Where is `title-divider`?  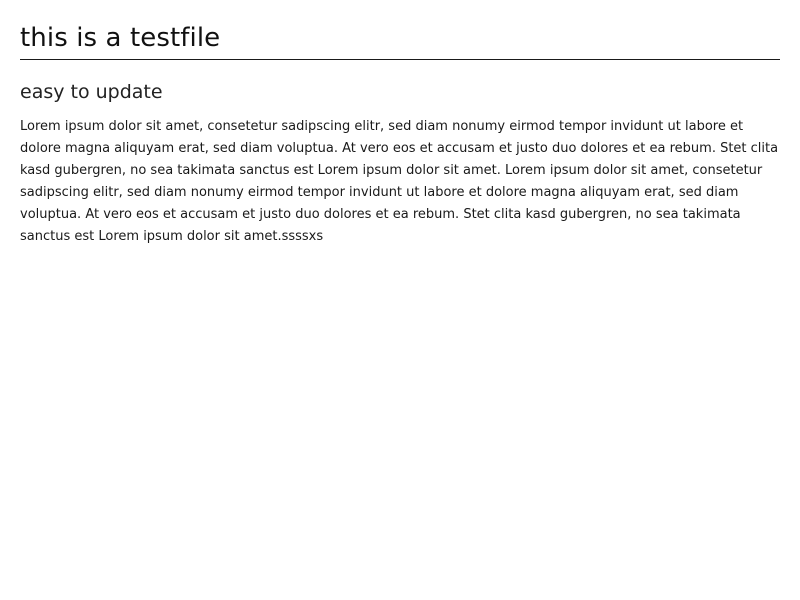
title-divider is located at coordinates (400, 59).